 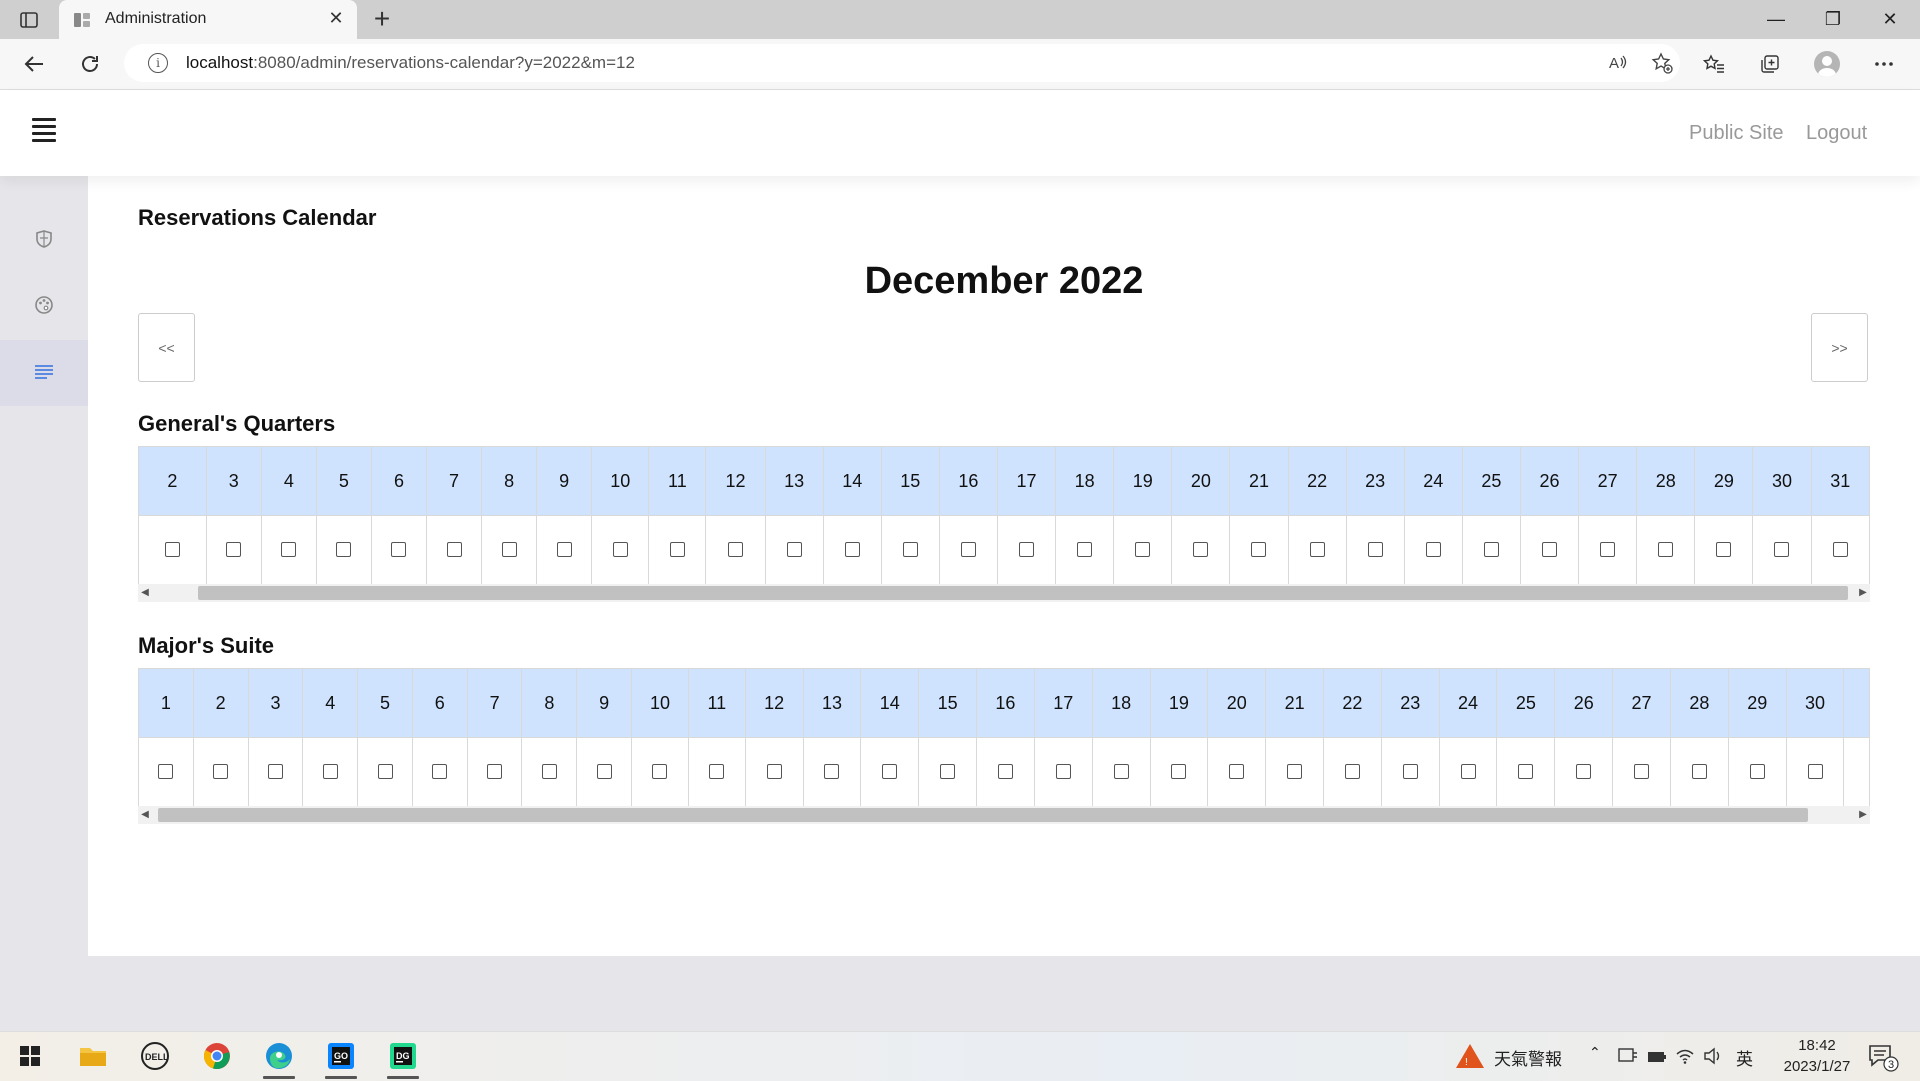 What do you see at coordinates (336, 18) in the screenshot?
I see `close-tab-icon: ✕` at bounding box center [336, 18].